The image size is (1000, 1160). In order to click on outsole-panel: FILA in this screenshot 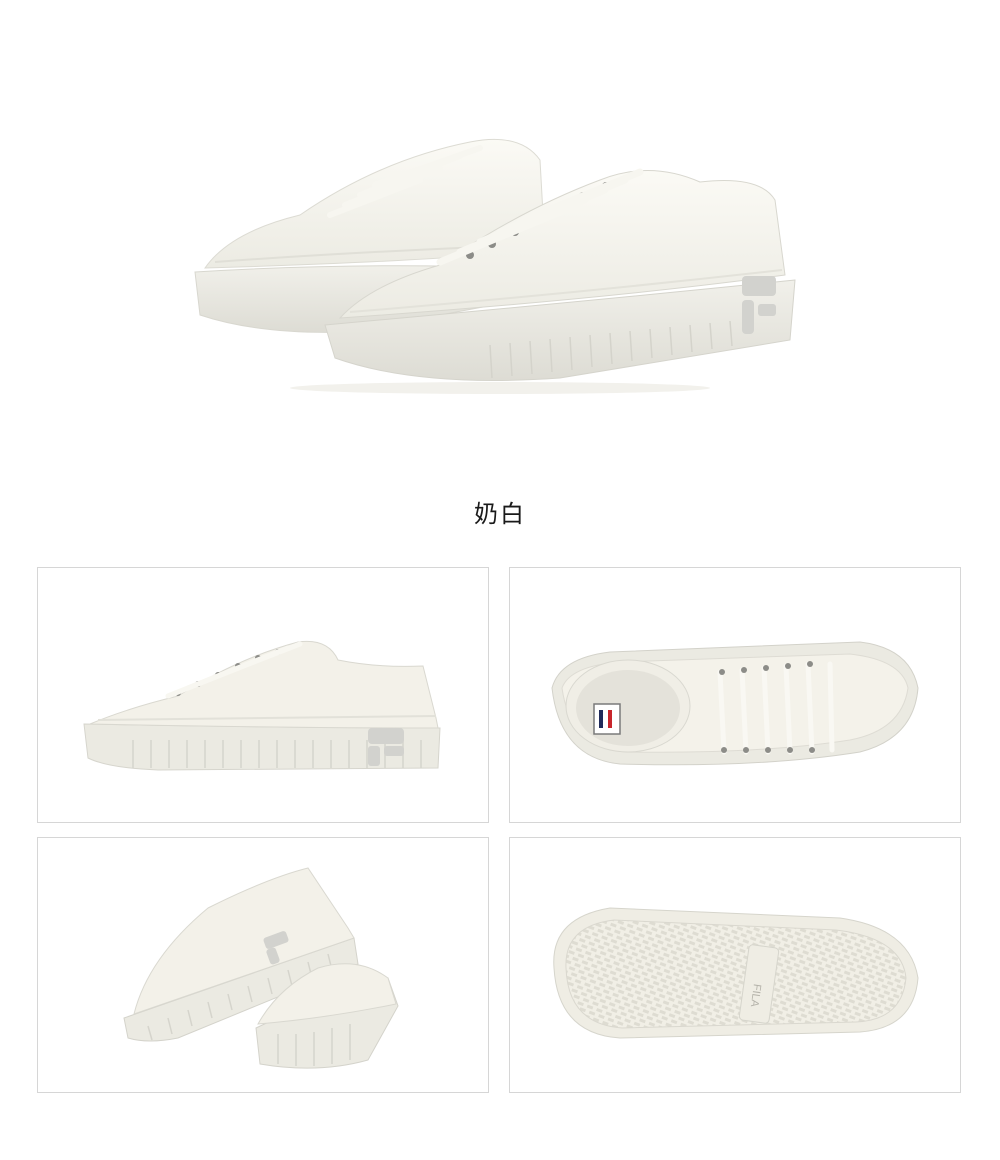, I will do `click(735, 965)`.